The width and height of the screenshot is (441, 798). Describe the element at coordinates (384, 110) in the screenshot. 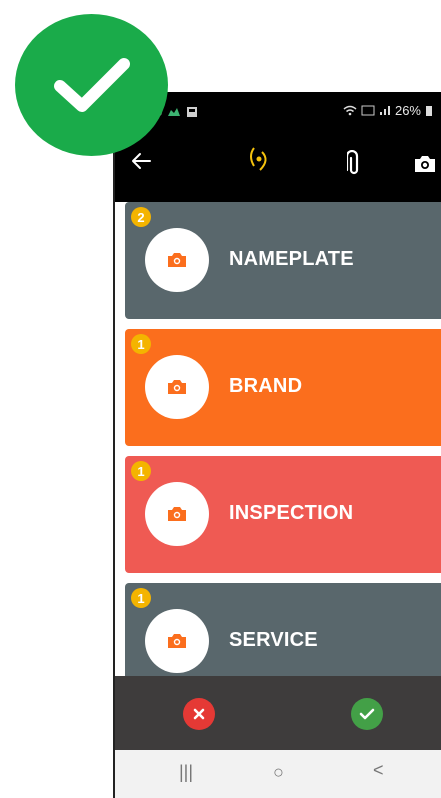

I see `signal-icon` at that location.